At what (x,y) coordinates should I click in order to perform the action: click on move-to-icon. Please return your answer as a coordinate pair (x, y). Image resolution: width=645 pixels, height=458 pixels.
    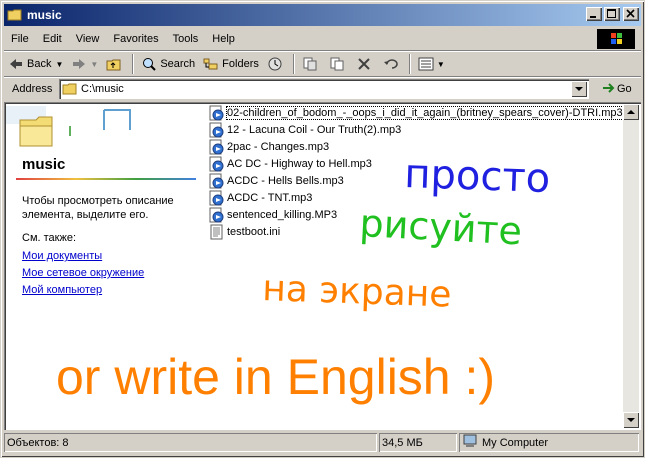
    Looking at the image, I should click on (310, 64).